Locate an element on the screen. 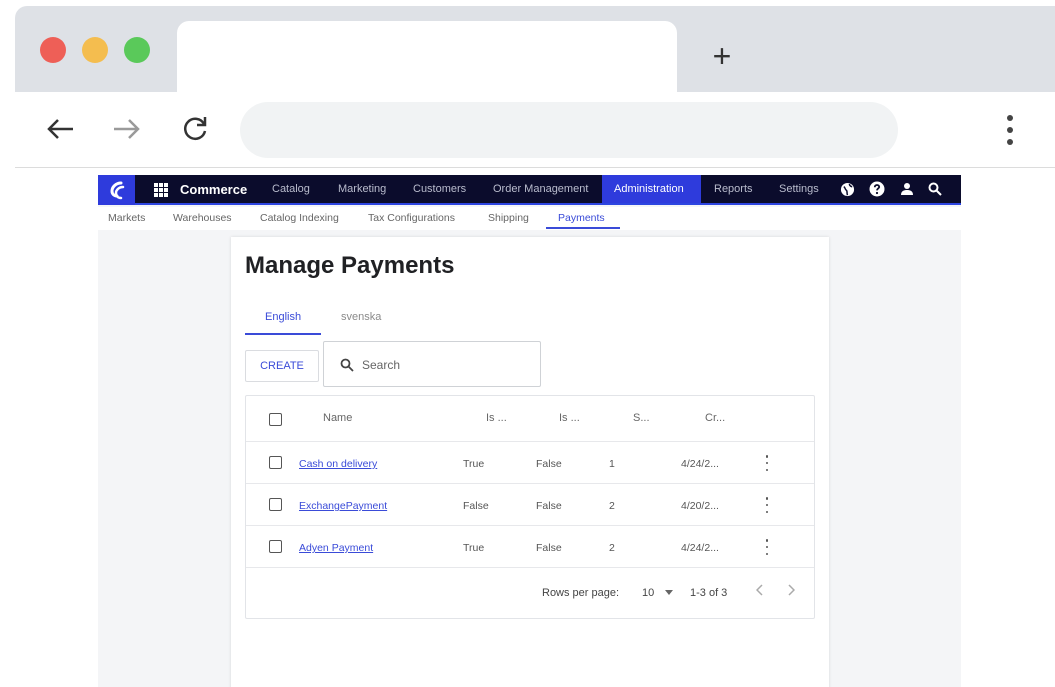  forward-button is located at coordinates (127, 129).